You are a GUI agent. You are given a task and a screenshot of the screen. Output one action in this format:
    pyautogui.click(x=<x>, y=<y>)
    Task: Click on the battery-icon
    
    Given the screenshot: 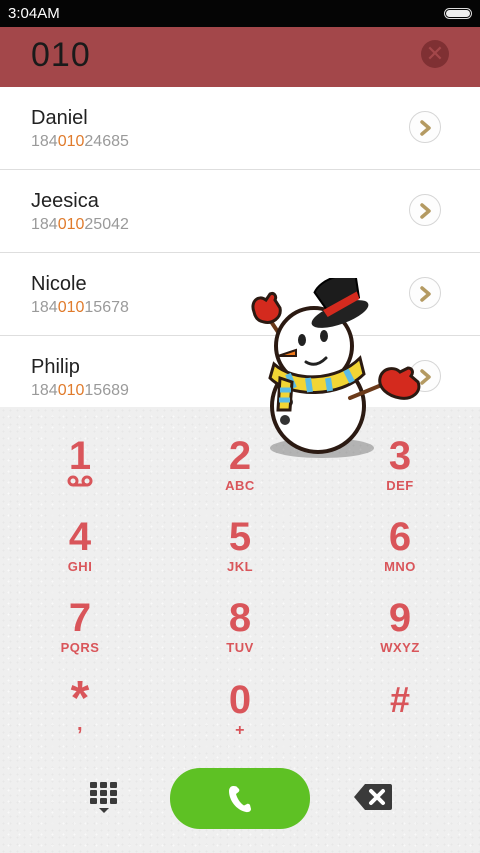 What is the action you would take?
    pyautogui.click(x=458, y=13)
    